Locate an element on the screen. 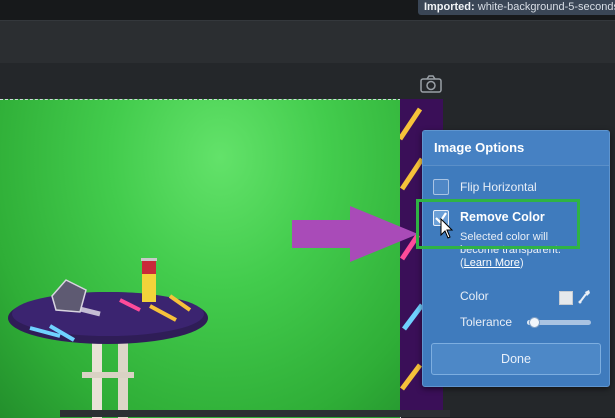 The image size is (615, 418). mouse-cursor-icon is located at coordinates (447, 228).